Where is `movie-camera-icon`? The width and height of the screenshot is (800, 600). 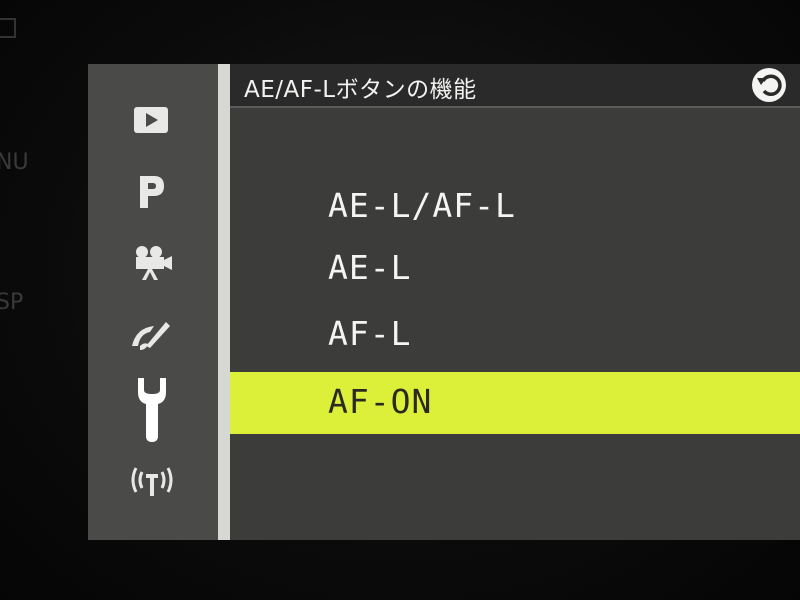 movie-camera-icon is located at coordinates (152, 262).